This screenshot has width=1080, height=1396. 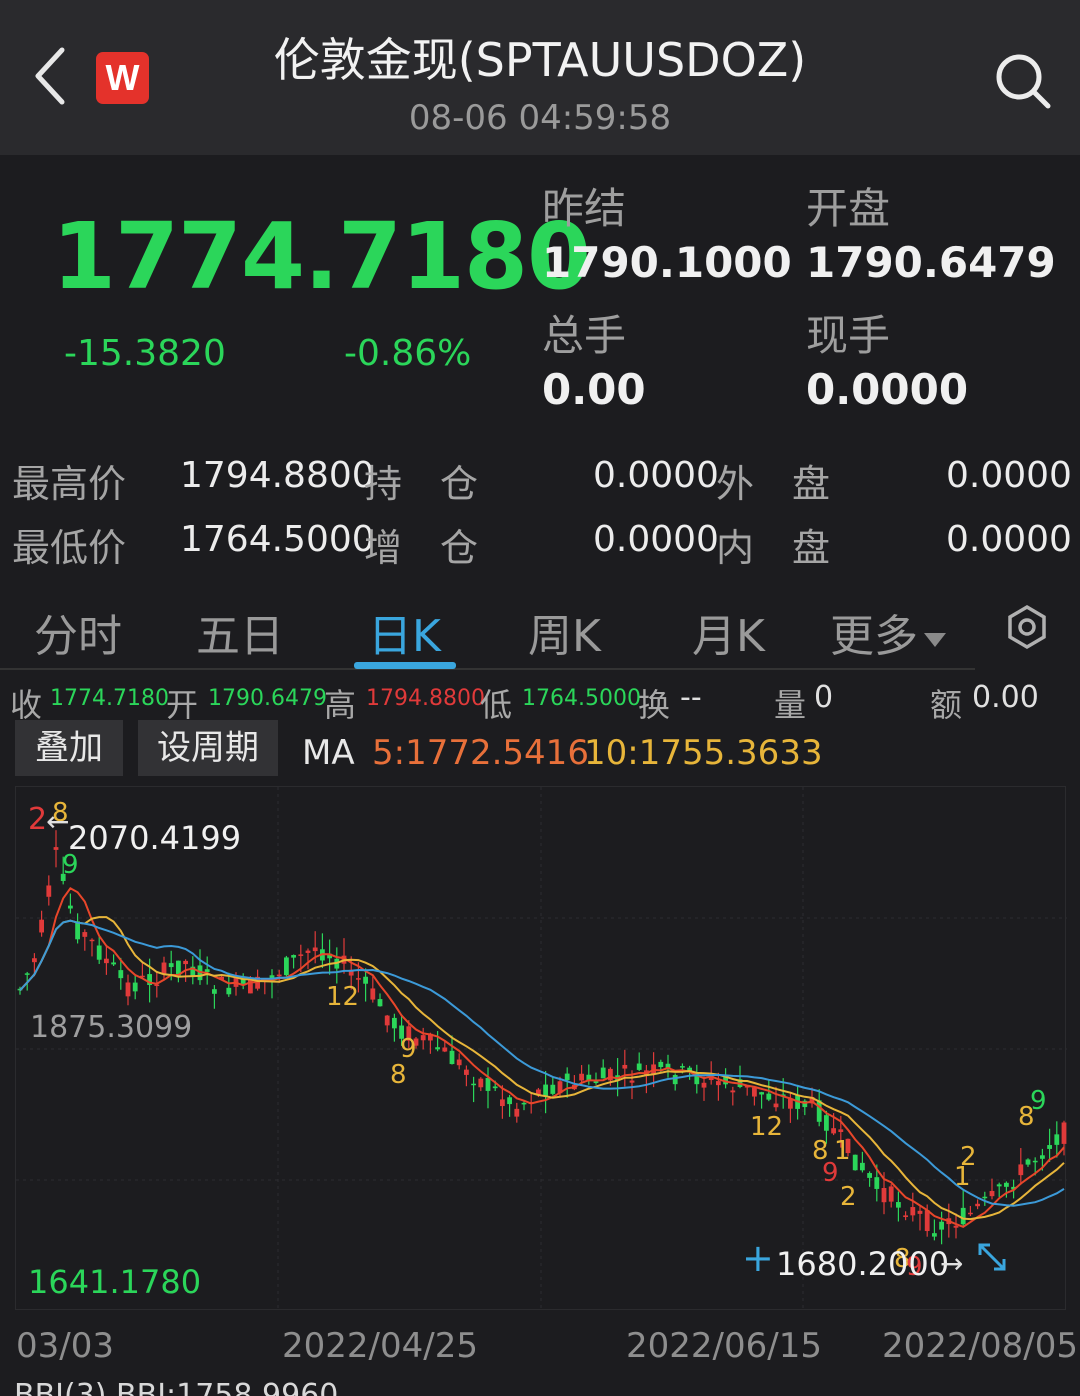 I want to click on high-key: 高, so click(x=340, y=705).